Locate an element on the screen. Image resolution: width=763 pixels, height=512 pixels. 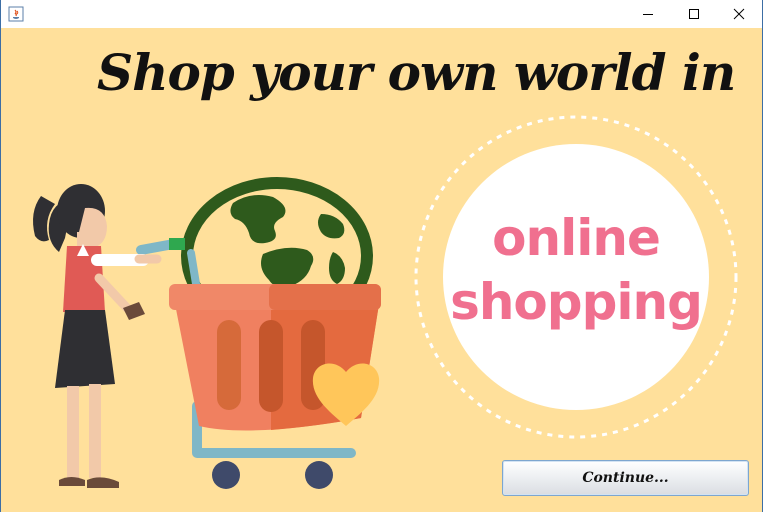
headline-text: Shop your own world in is located at coordinates (416, 72).